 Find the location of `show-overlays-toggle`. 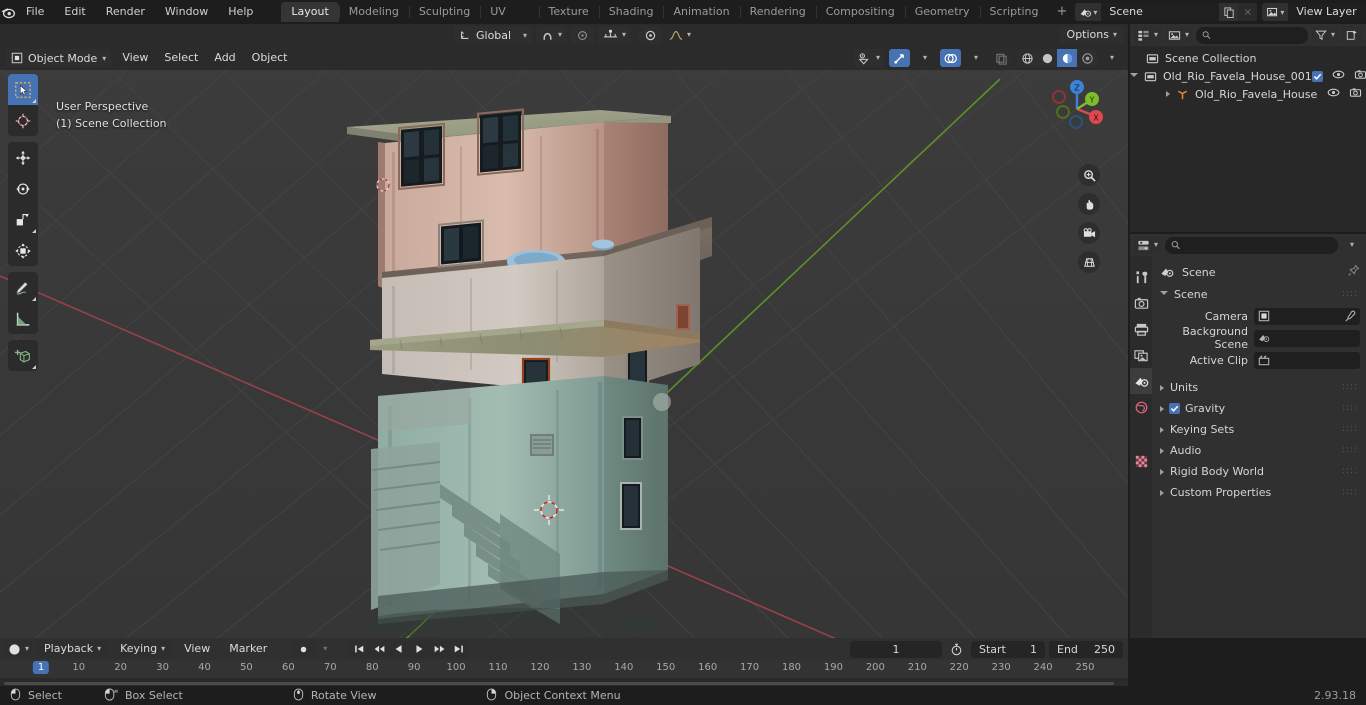

show-overlays-toggle is located at coordinates (950, 58).